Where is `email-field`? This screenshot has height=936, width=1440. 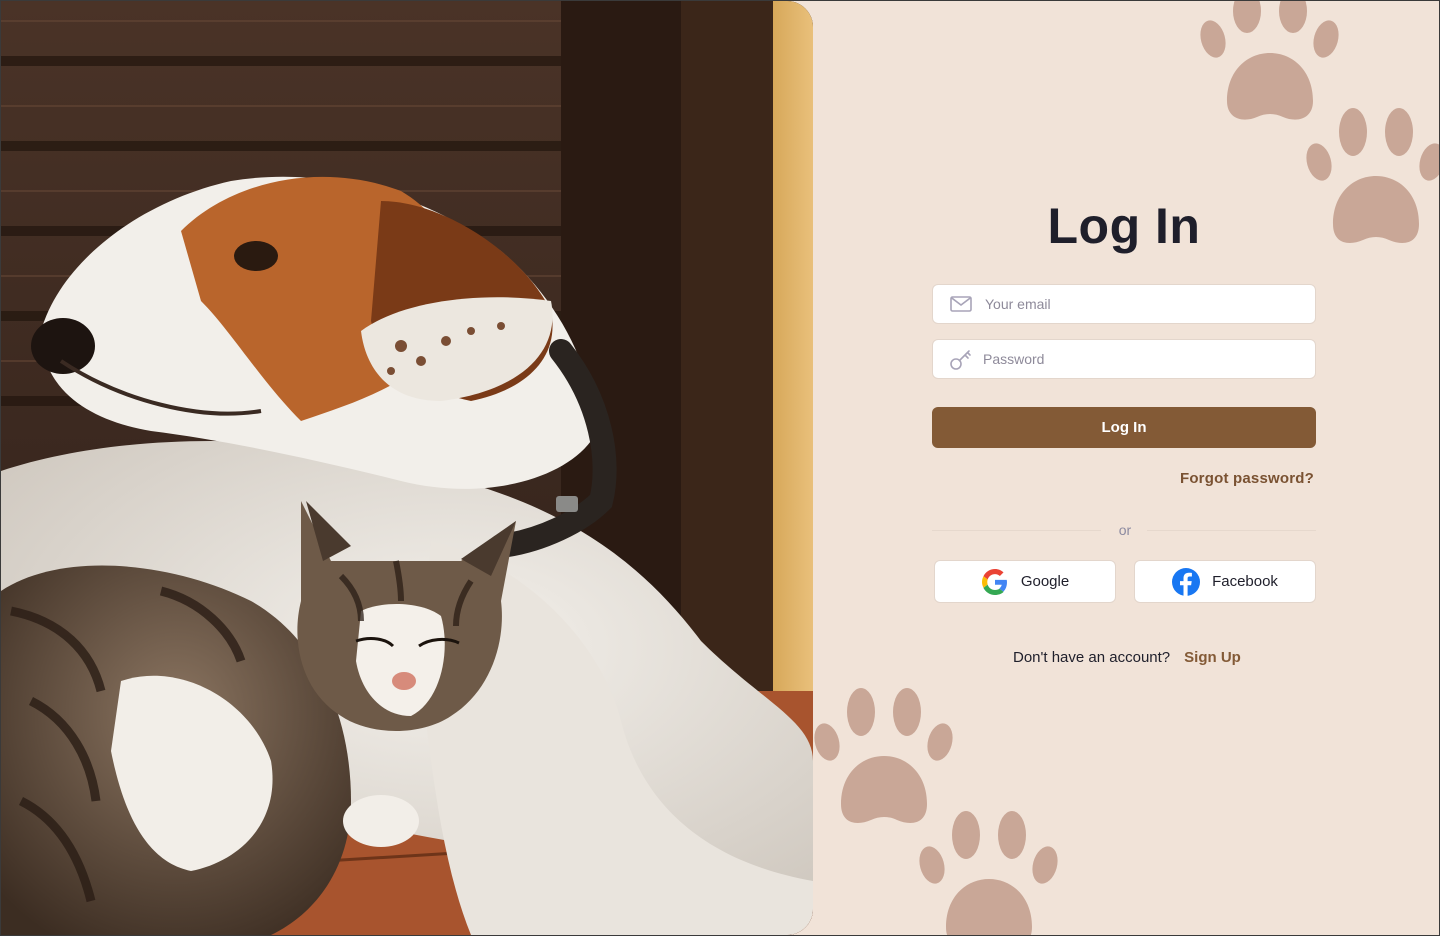
email-field is located at coordinates (1124, 304).